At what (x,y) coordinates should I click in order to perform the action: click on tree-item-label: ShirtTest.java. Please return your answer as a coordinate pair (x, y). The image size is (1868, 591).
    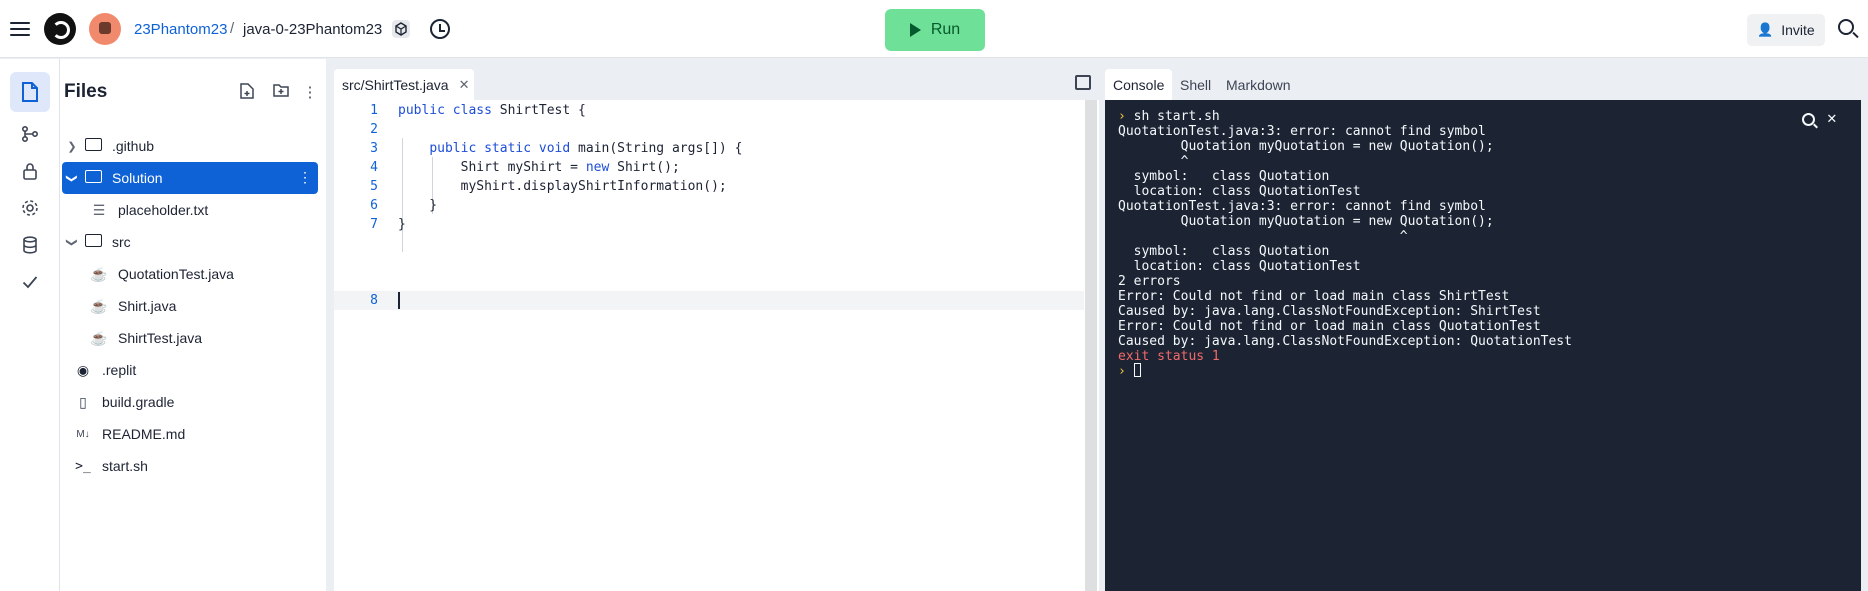
    Looking at the image, I should click on (160, 338).